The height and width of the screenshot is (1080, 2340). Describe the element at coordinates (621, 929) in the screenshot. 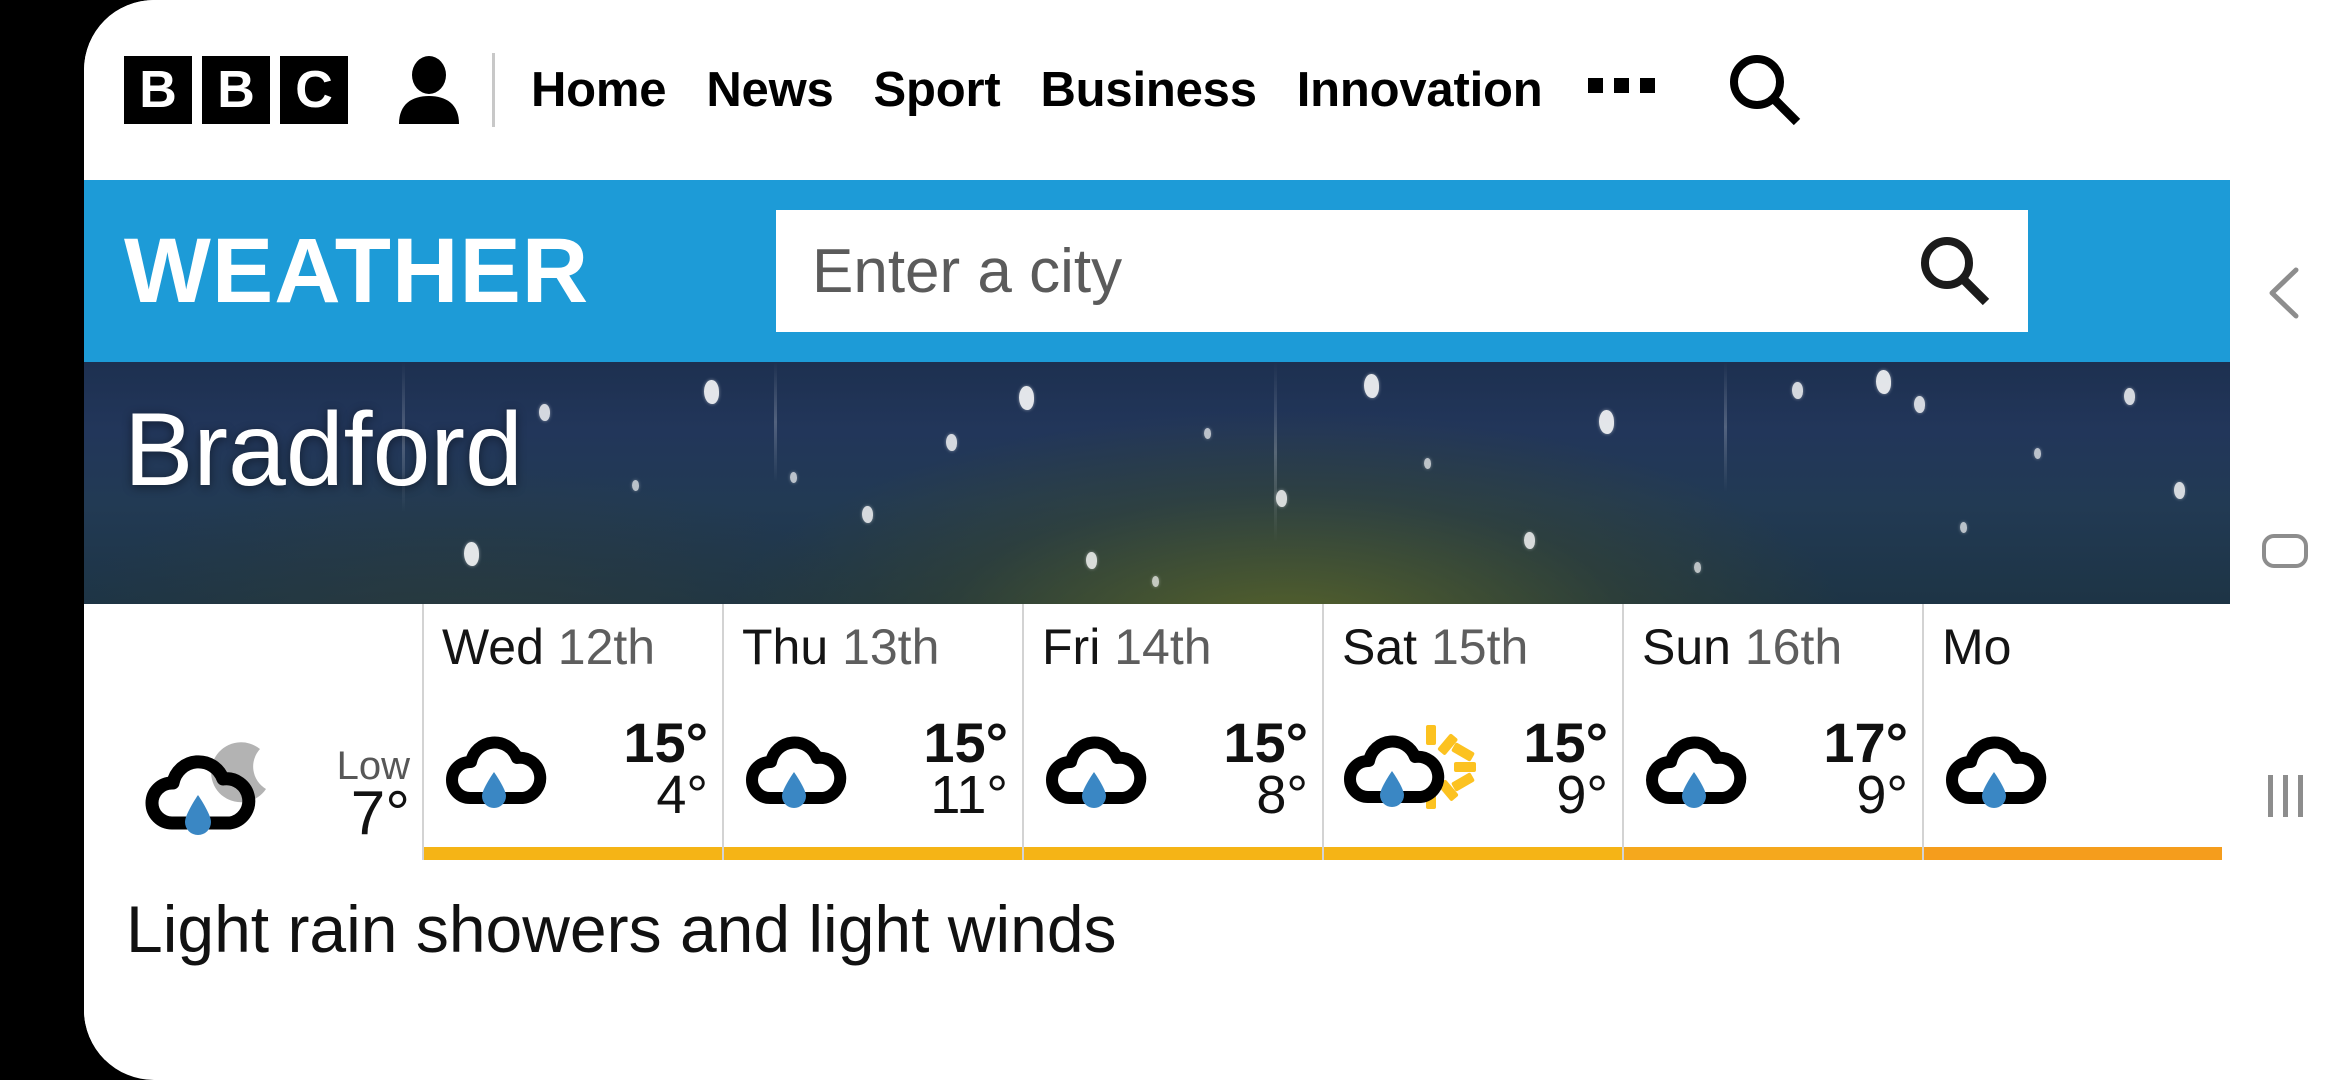

I see `summary-text: Light rain showers and light winds` at that location.